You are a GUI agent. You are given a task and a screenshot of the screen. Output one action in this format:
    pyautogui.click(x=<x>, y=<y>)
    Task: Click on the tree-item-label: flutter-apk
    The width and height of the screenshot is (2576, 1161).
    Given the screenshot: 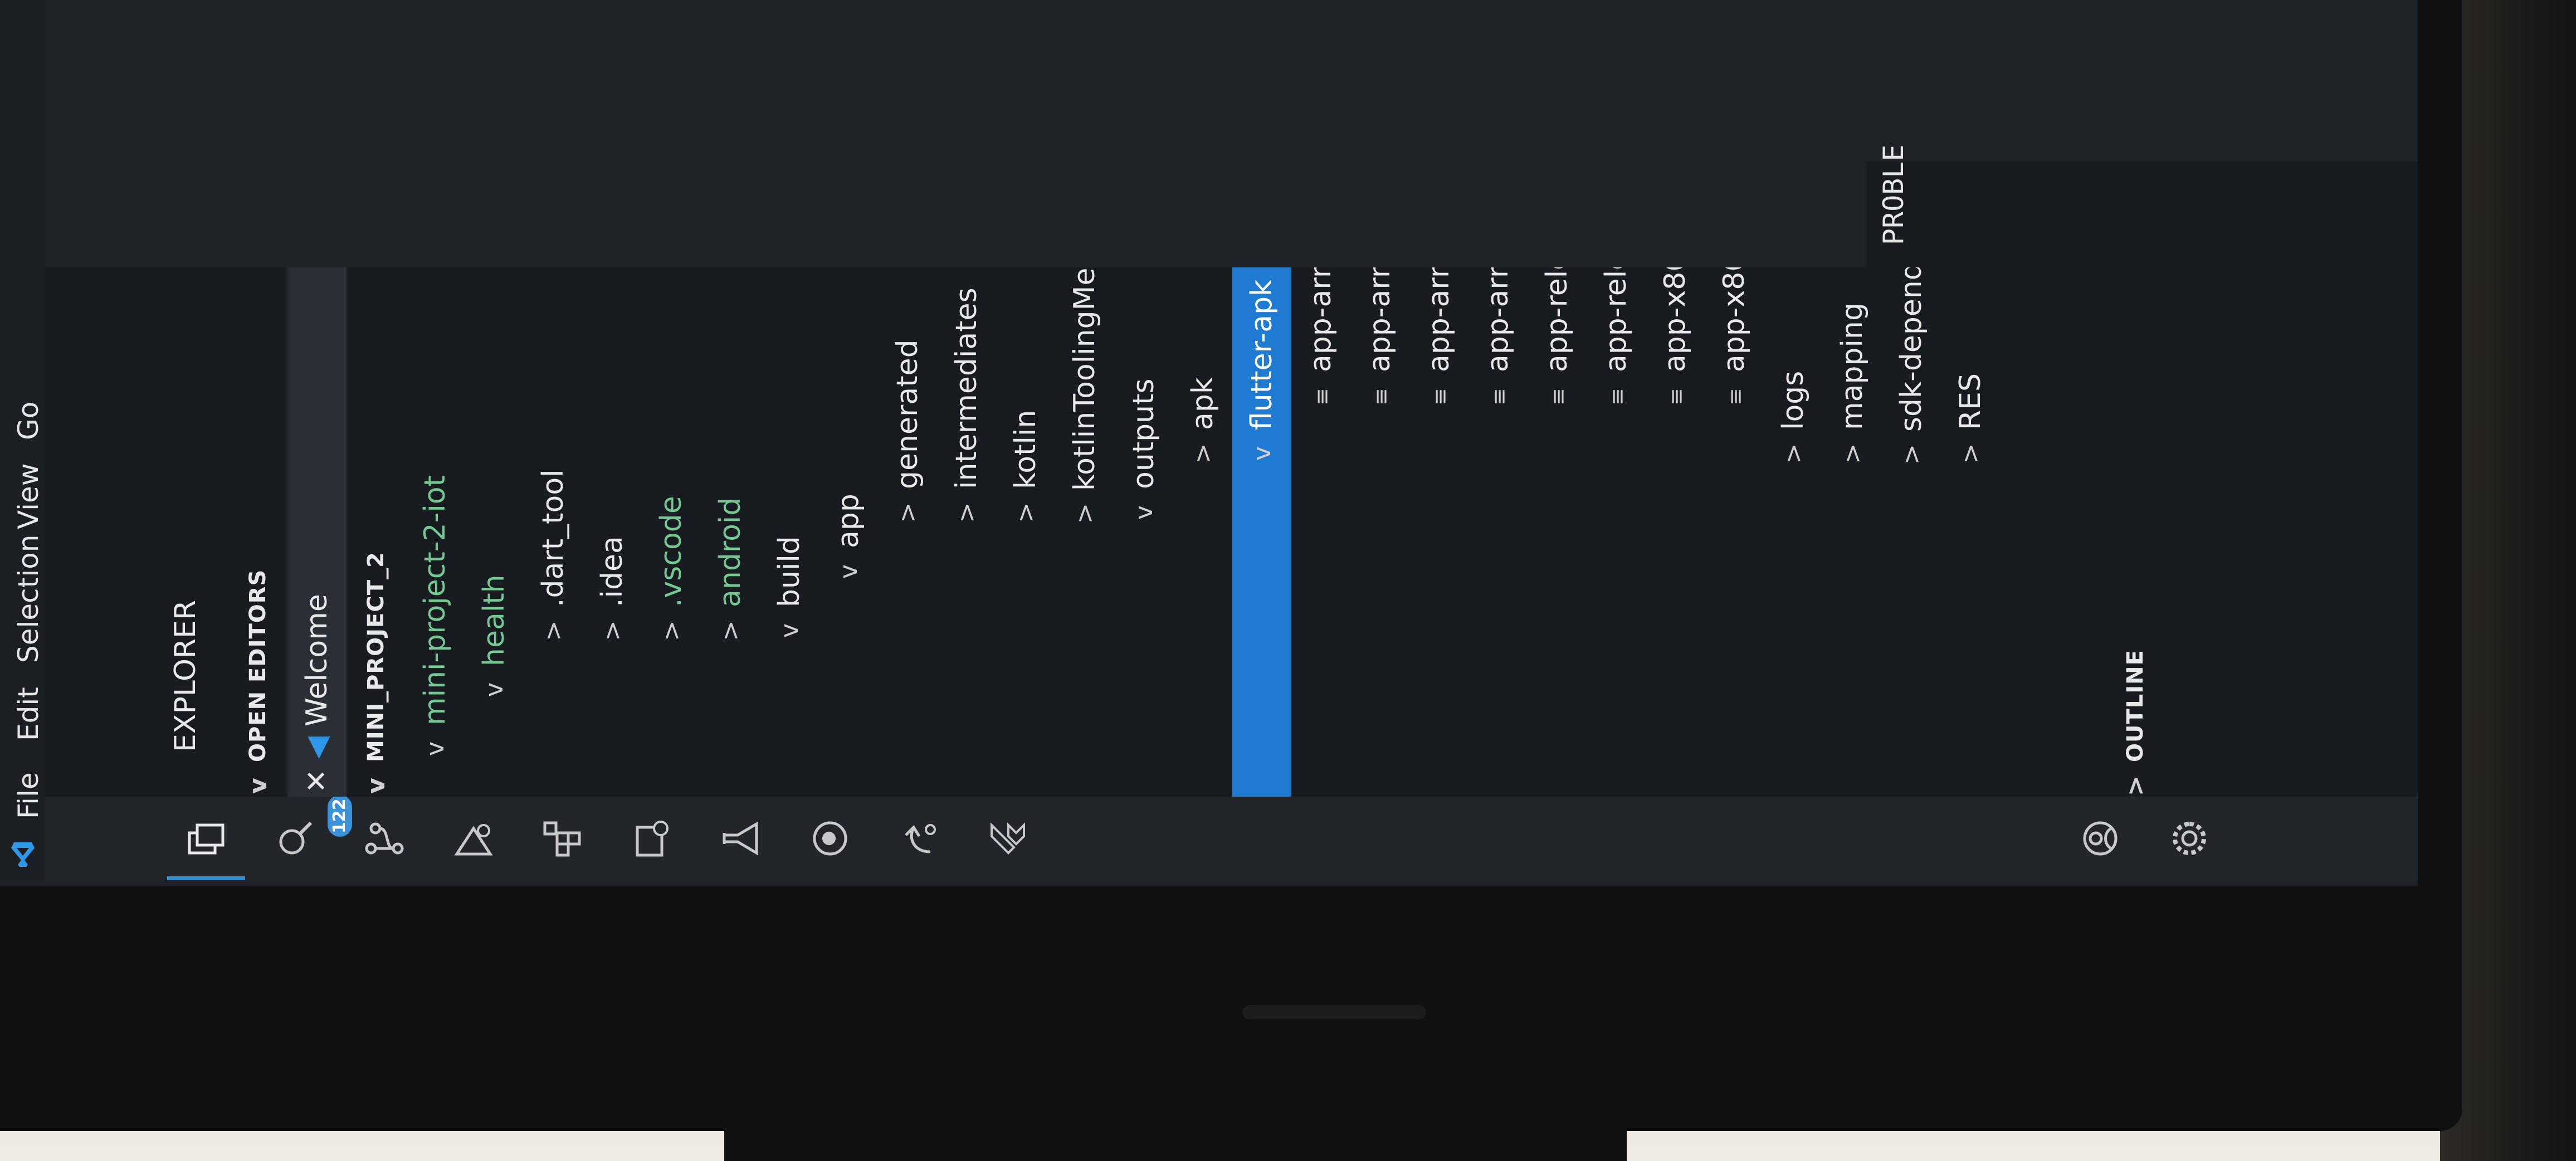 What is the action you would take?
    pyautogui.click(x=1262, y=354)
    